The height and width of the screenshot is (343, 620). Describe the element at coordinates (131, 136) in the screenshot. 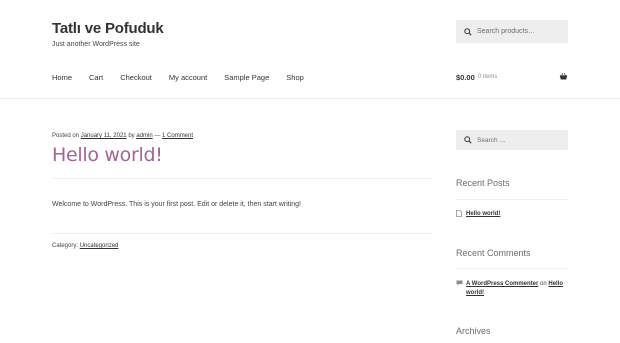

I see `by-label: by` at that location.